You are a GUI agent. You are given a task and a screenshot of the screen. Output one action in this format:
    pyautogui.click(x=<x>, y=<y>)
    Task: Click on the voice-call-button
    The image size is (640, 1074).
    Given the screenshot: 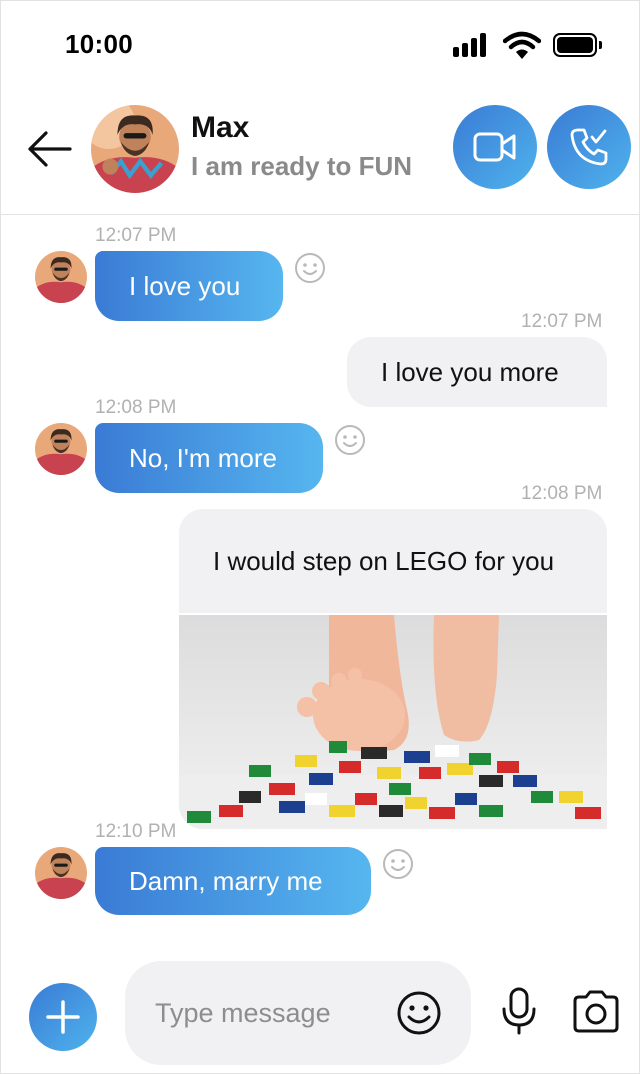 What is the action you would take?
    pyautogui.click(x=589, y=147)
    